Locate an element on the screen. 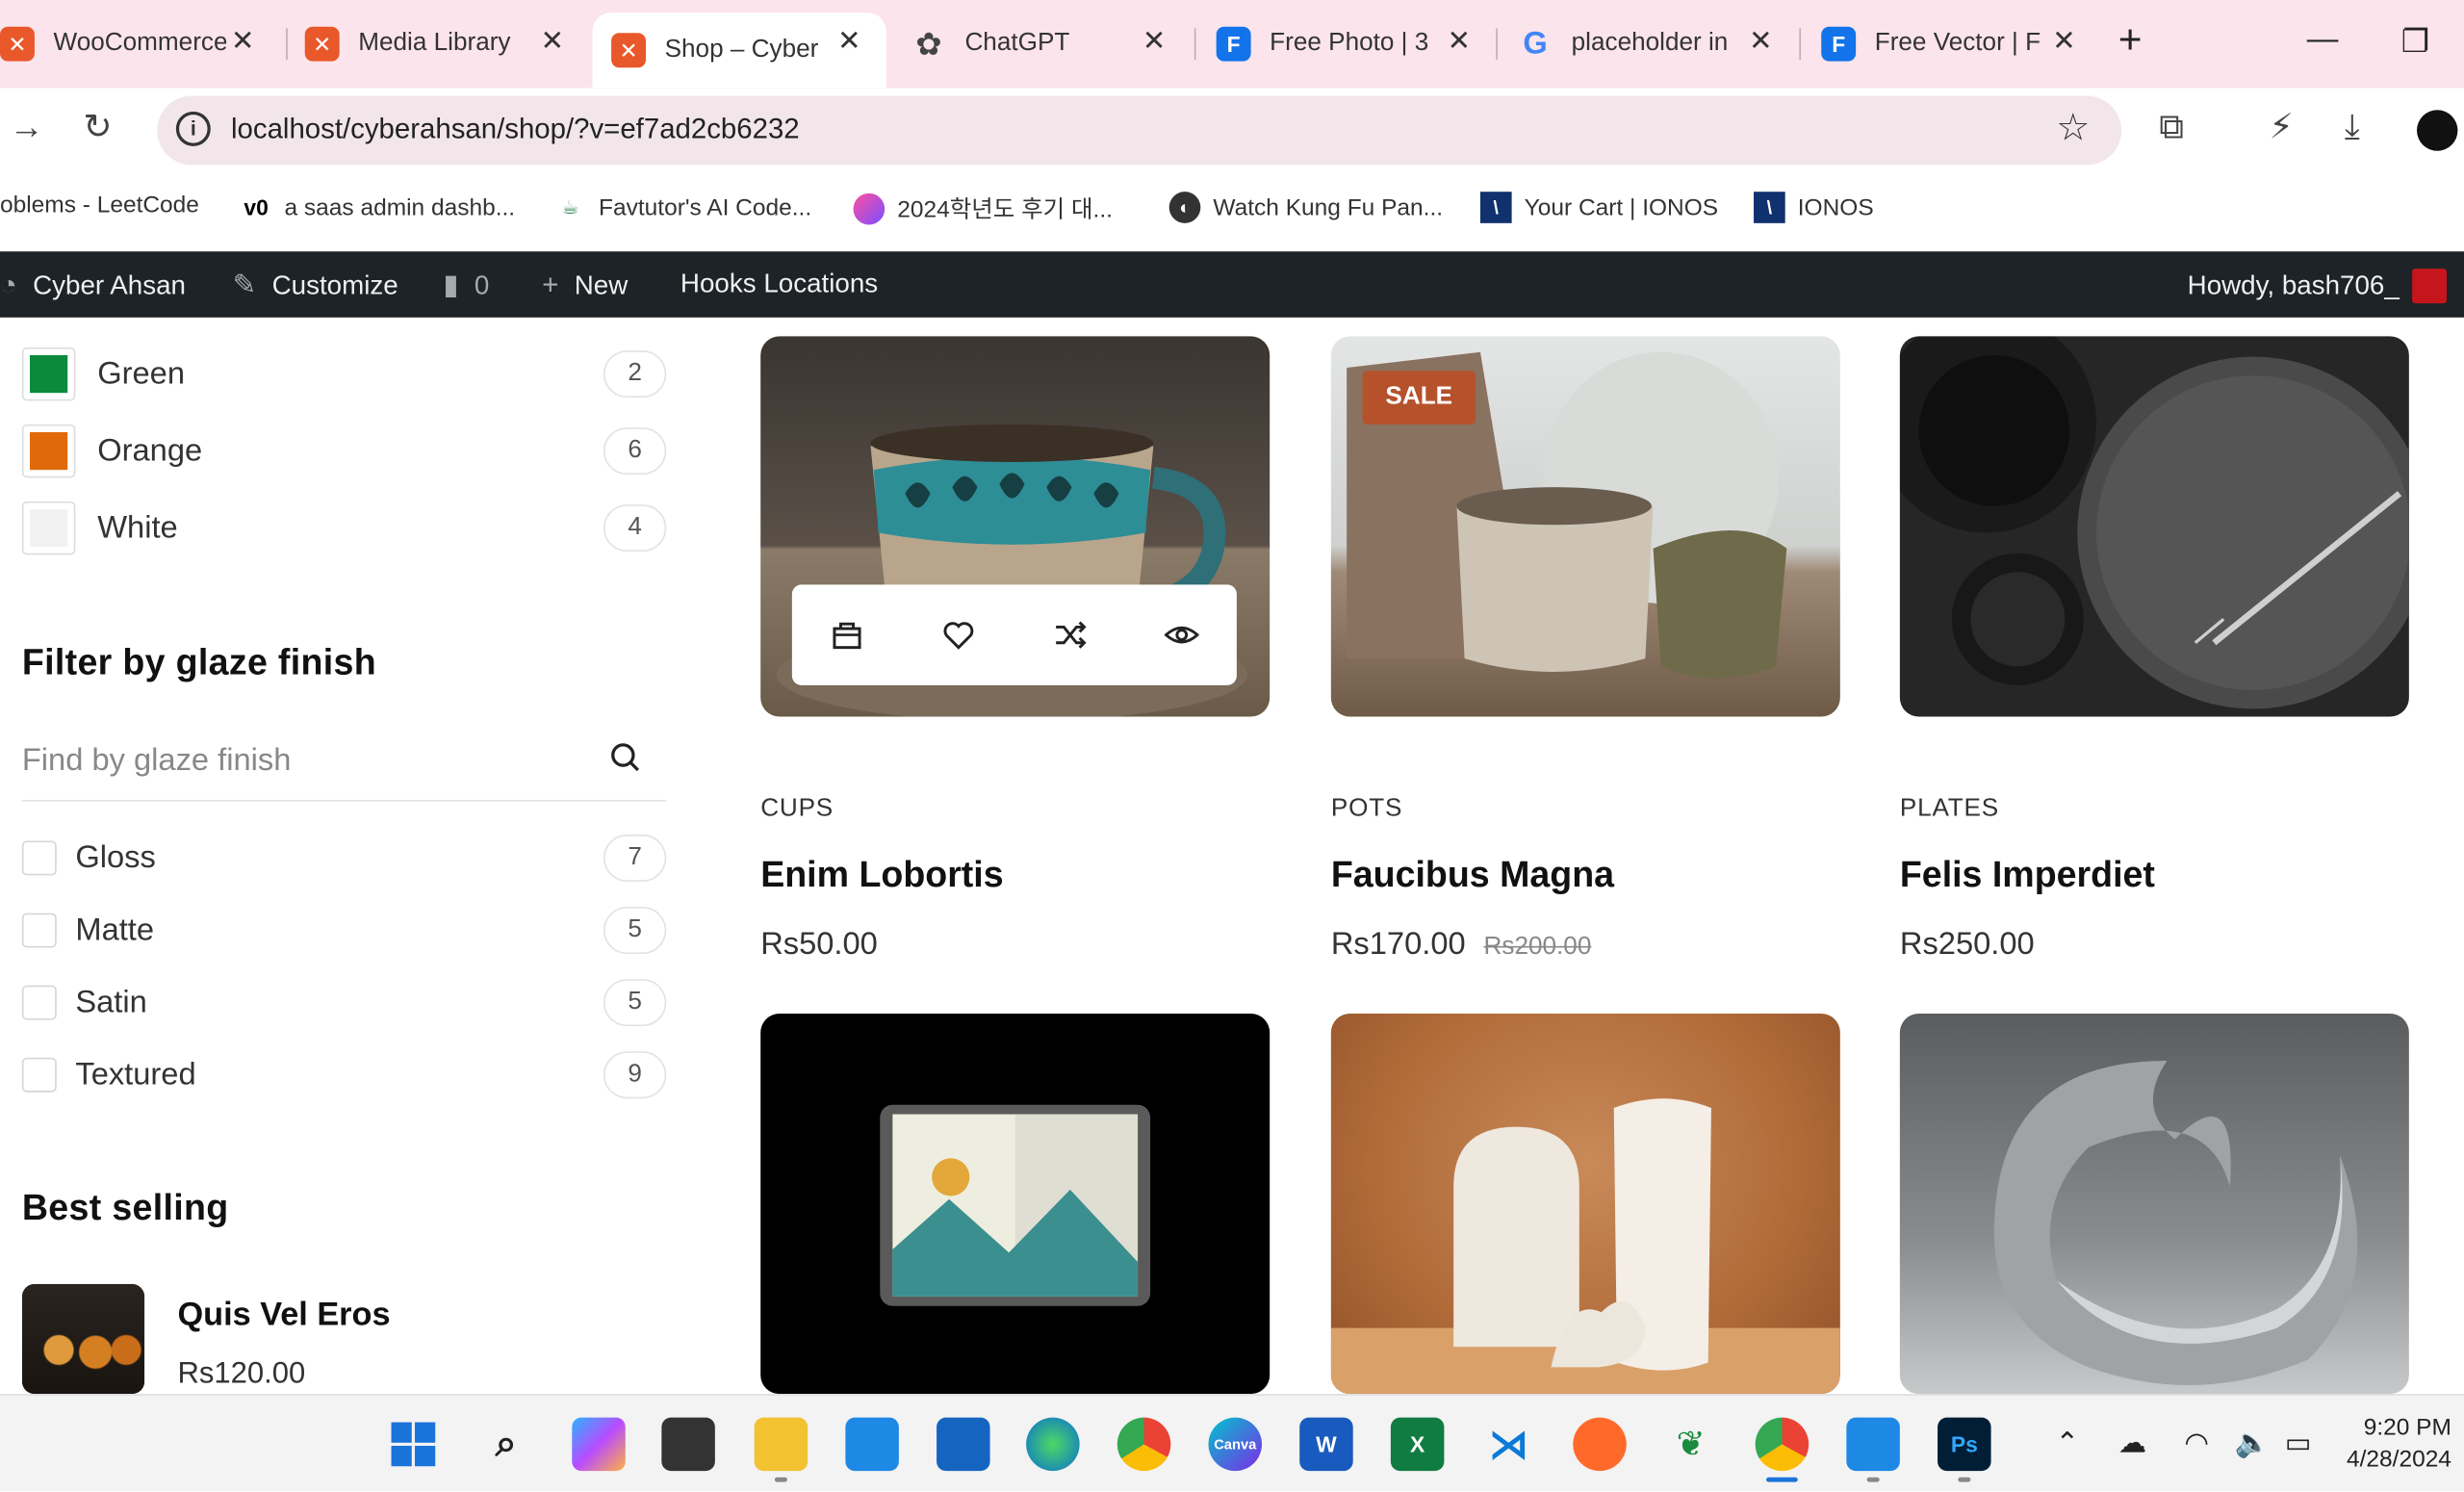 This screenshot has width=2464, height=1492. compare-shuffle-icon is located at coordinates (1070, 635).